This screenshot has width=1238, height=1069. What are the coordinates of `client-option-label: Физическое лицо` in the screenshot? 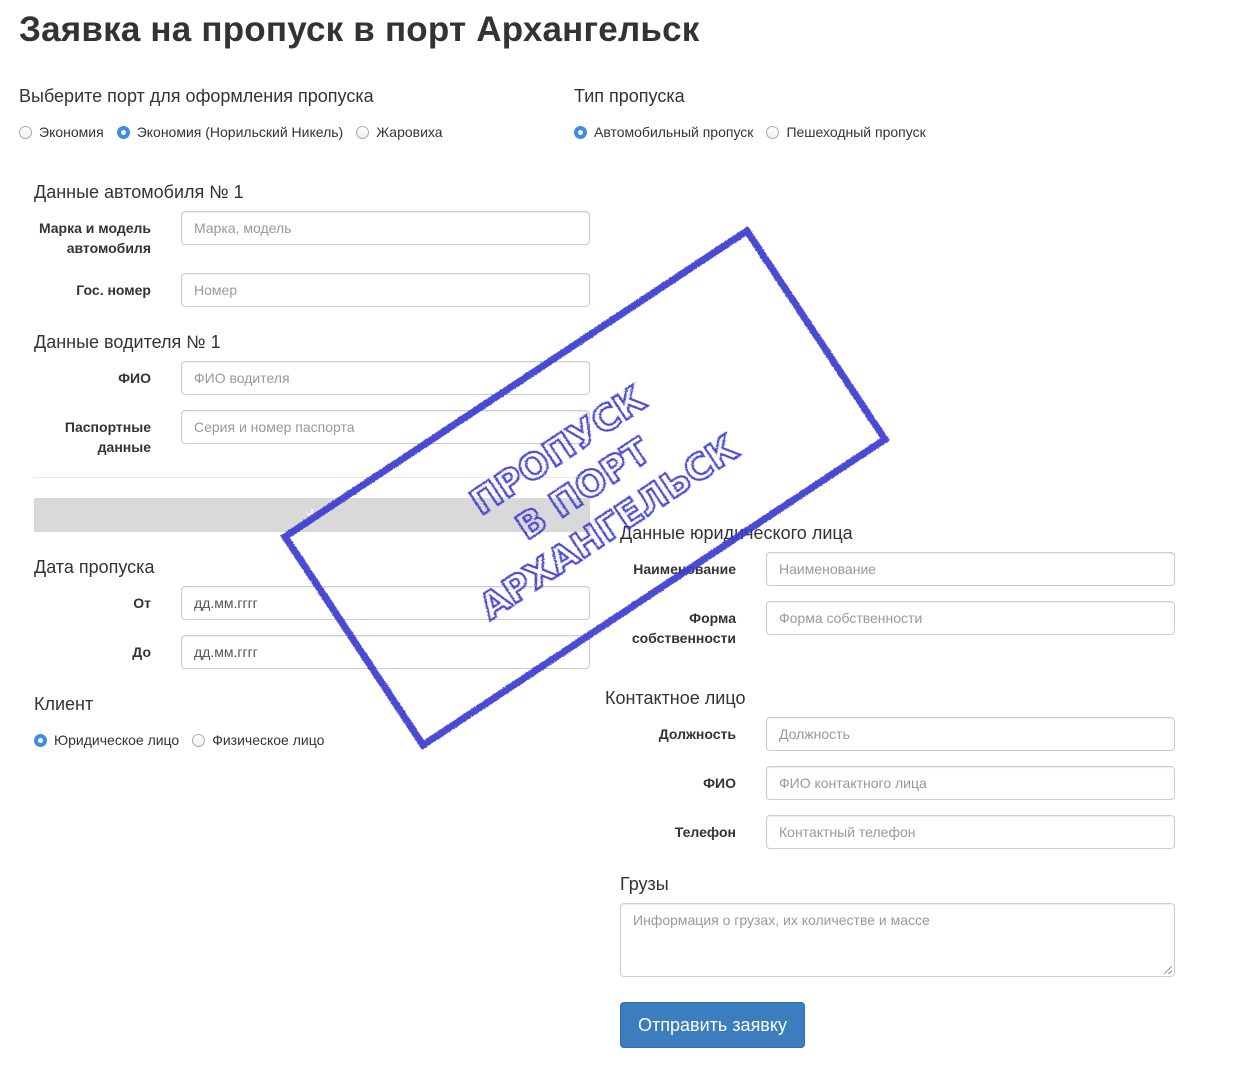 It's located at (268, 740).